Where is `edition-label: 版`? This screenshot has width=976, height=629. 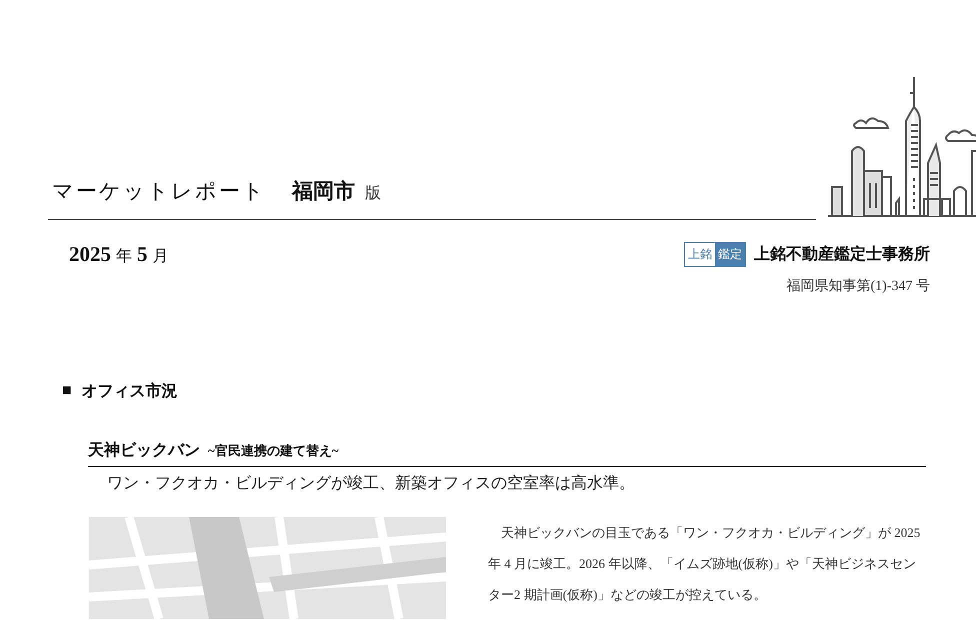 edition-label: 版 is located at coordinates (373, 194).